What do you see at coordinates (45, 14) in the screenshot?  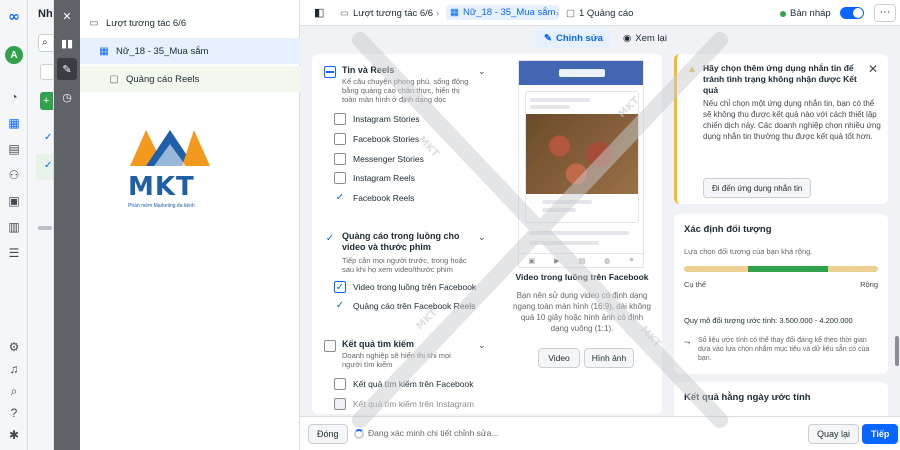 I see `campaign-list-title: Nhó` at bounding box center [45, 14].